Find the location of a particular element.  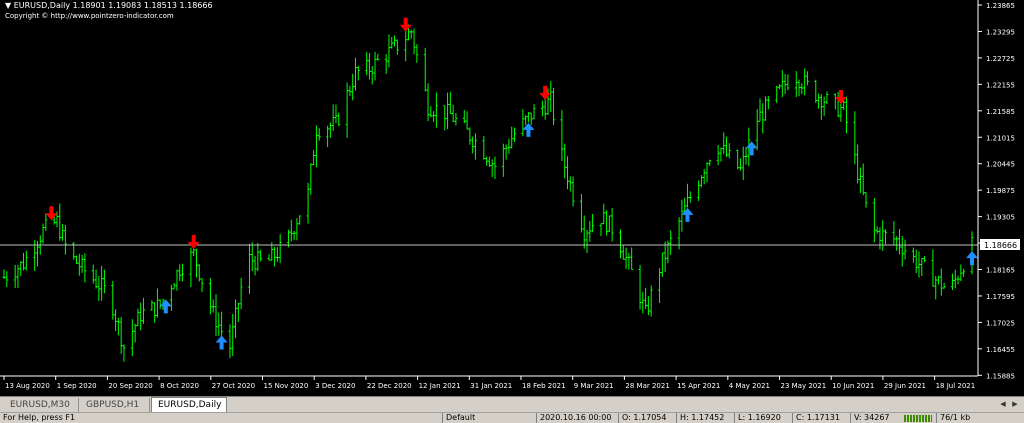

x-tick-label: 13 Aug 2020 is located at coordinates (27, 386).